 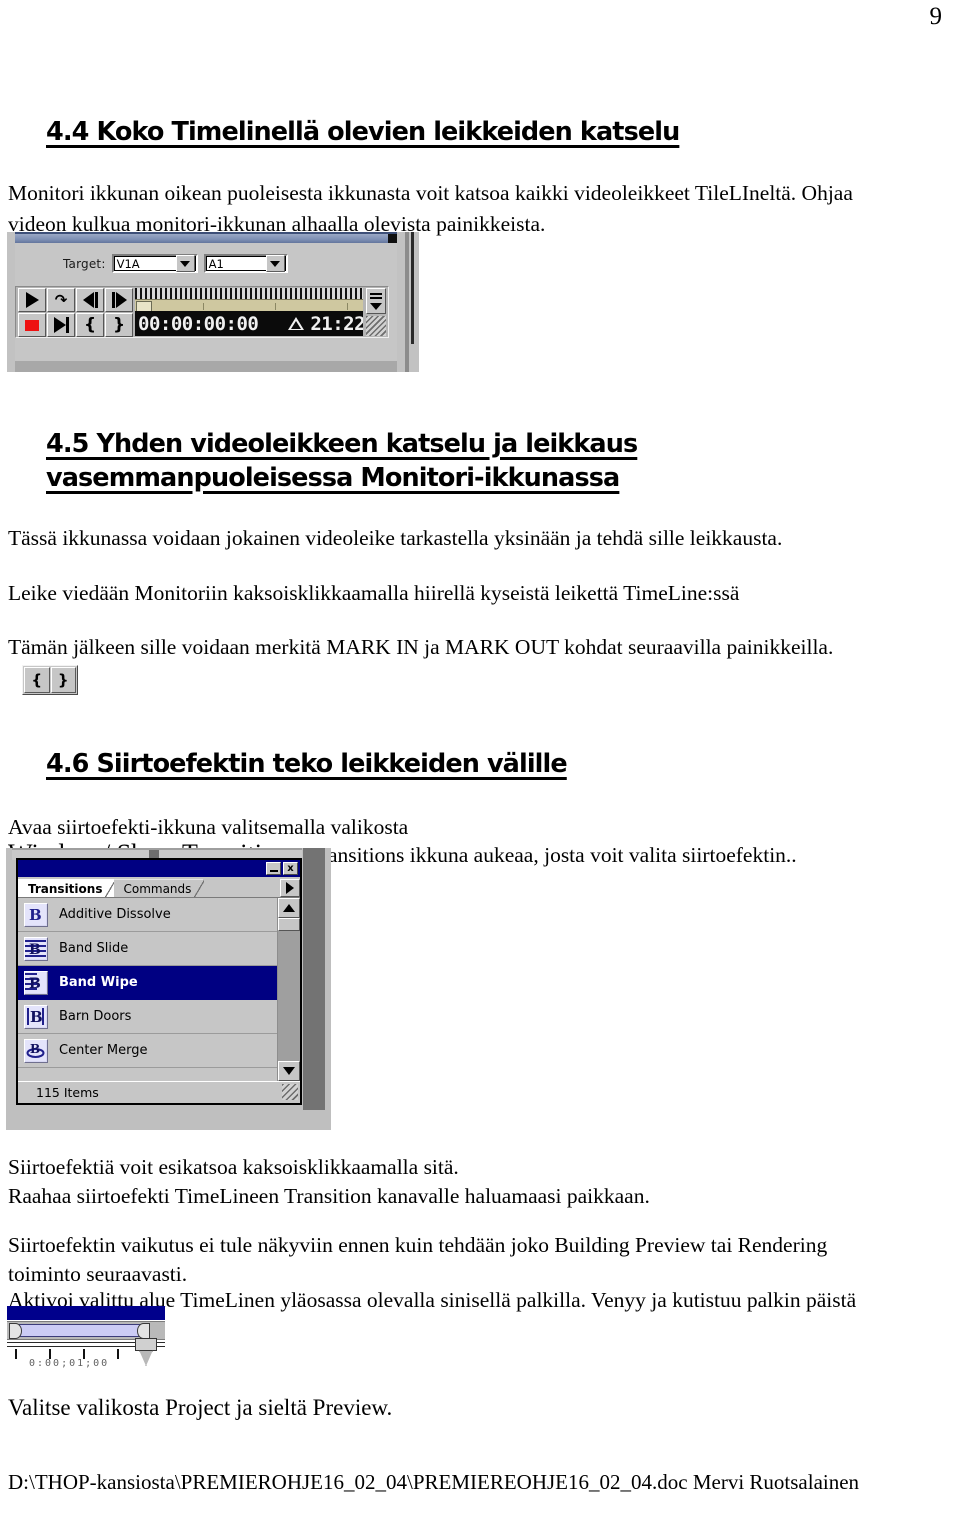 What do you see at coordinates (333, 477) in the screenshot?
I see `heading-4-5-line2: vasemmanpuoleisessa Monitori-ikkunassa` at bounding box center [333, 477].